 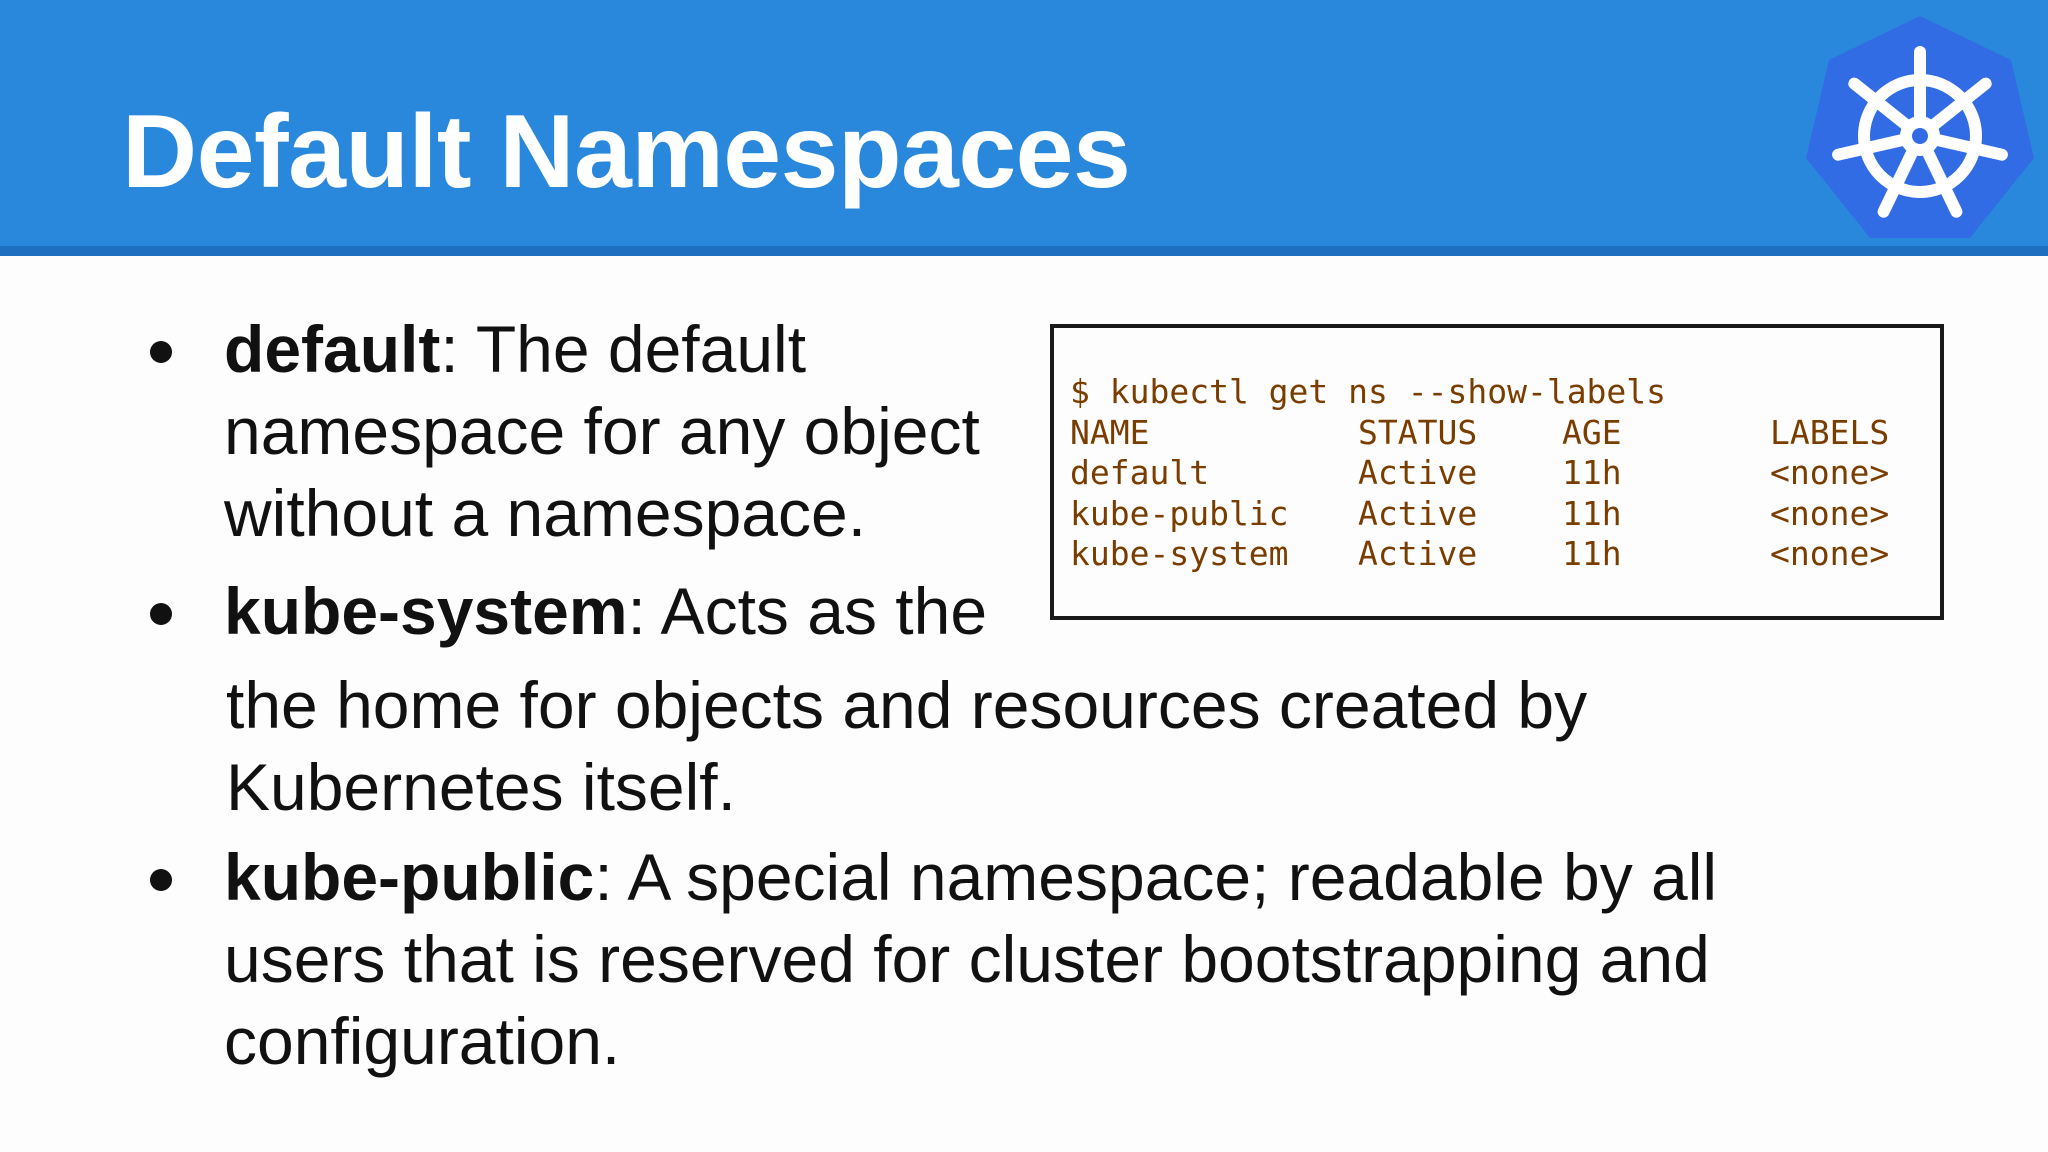 What do you see at coordinates (1179, 513) in the screenshot?
I see `ns-name: kube-public` at bounding box center [1179, 513].